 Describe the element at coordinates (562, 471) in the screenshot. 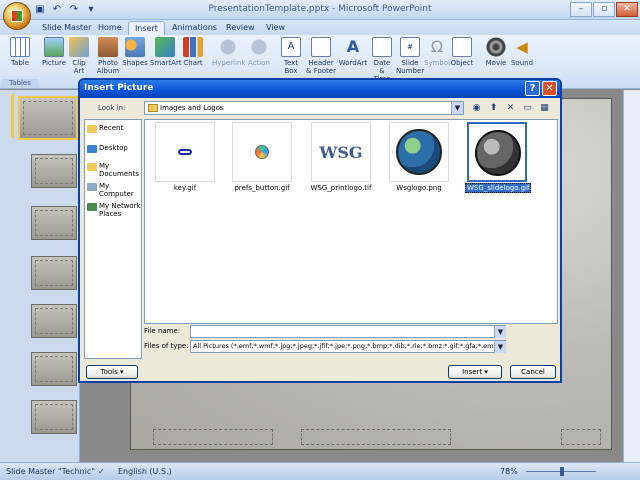

I see `zoom-slider-thumb` at that location.